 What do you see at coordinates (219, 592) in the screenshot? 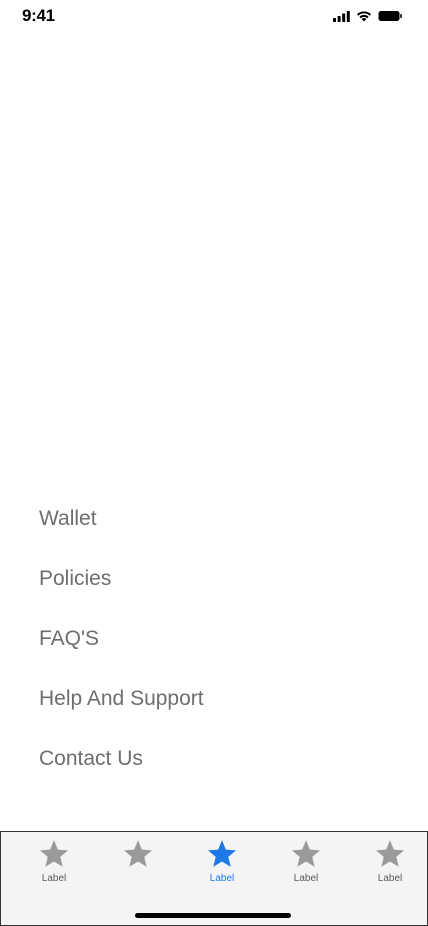
I see `menu-item-policies: Policies` at bounding box center [219, 592].